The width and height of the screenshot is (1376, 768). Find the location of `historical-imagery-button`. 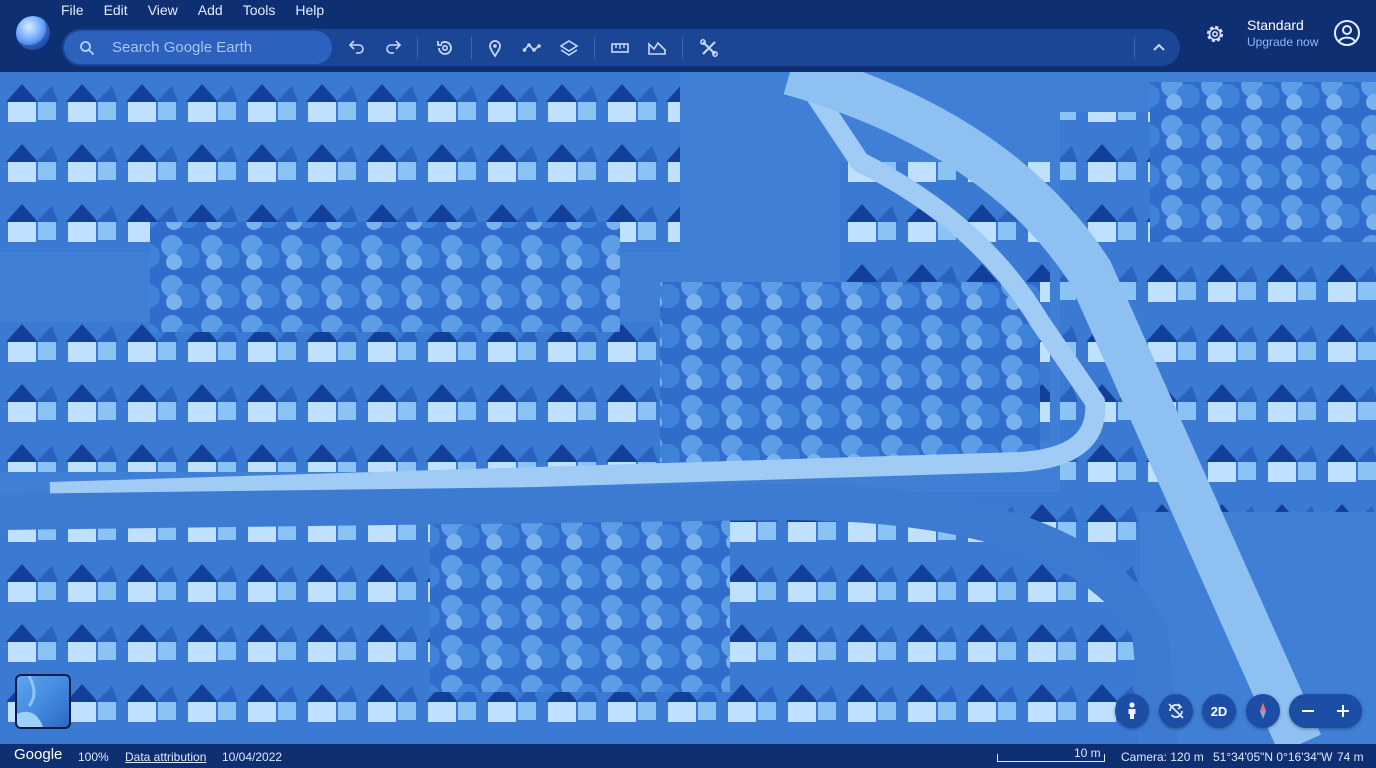

historical-imagery-button is located at coordinates (445, 48).